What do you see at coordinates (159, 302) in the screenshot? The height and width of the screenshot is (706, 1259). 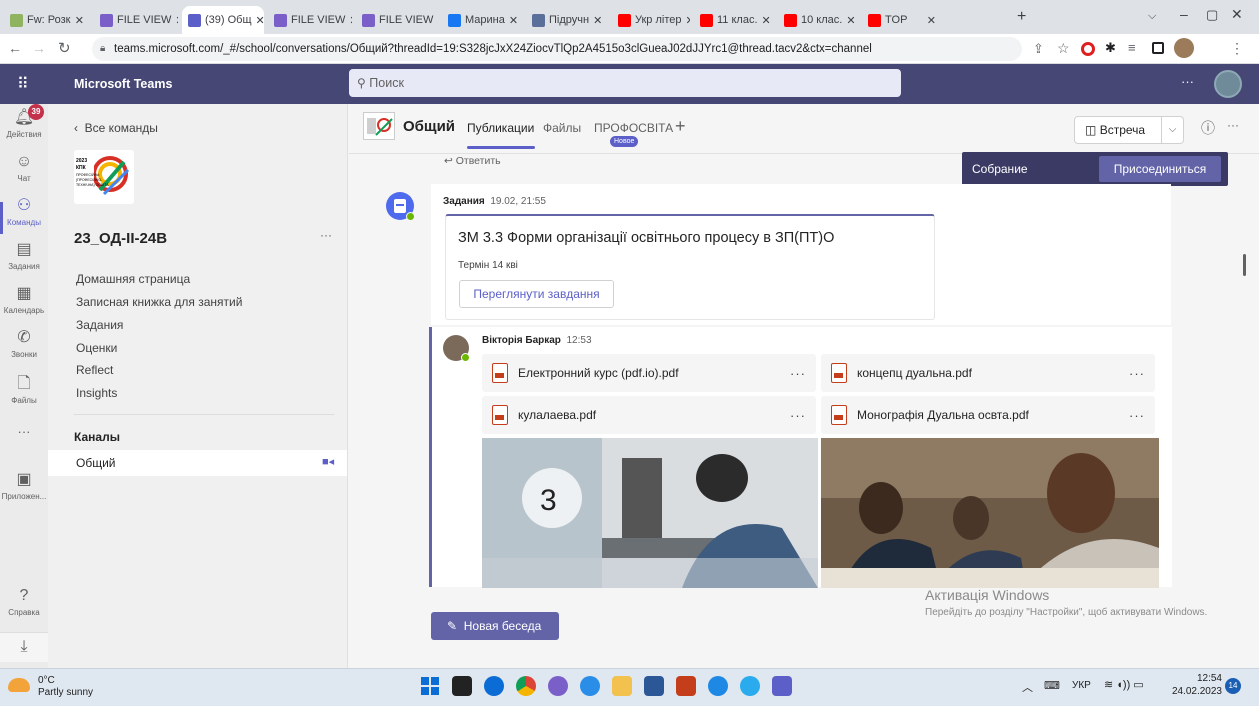 I see `team-nav-link: Записная книжка для занятий` at bounding box center [159, 302].